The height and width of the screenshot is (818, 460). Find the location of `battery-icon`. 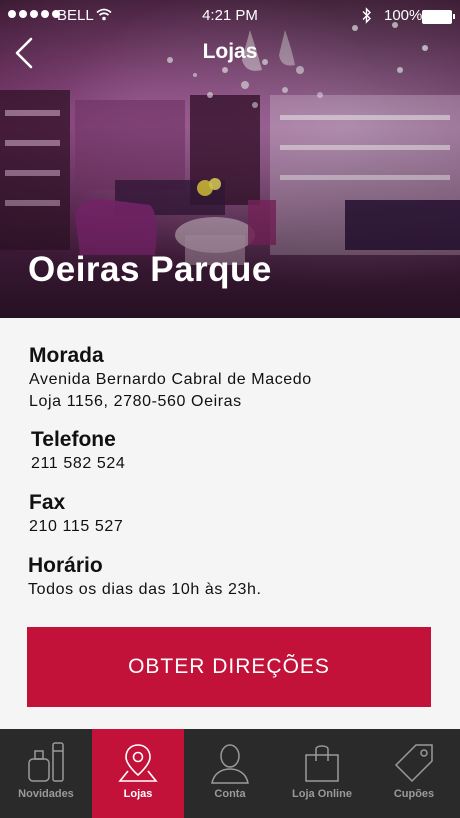

battery-icon is located at coordinates (438, 17).